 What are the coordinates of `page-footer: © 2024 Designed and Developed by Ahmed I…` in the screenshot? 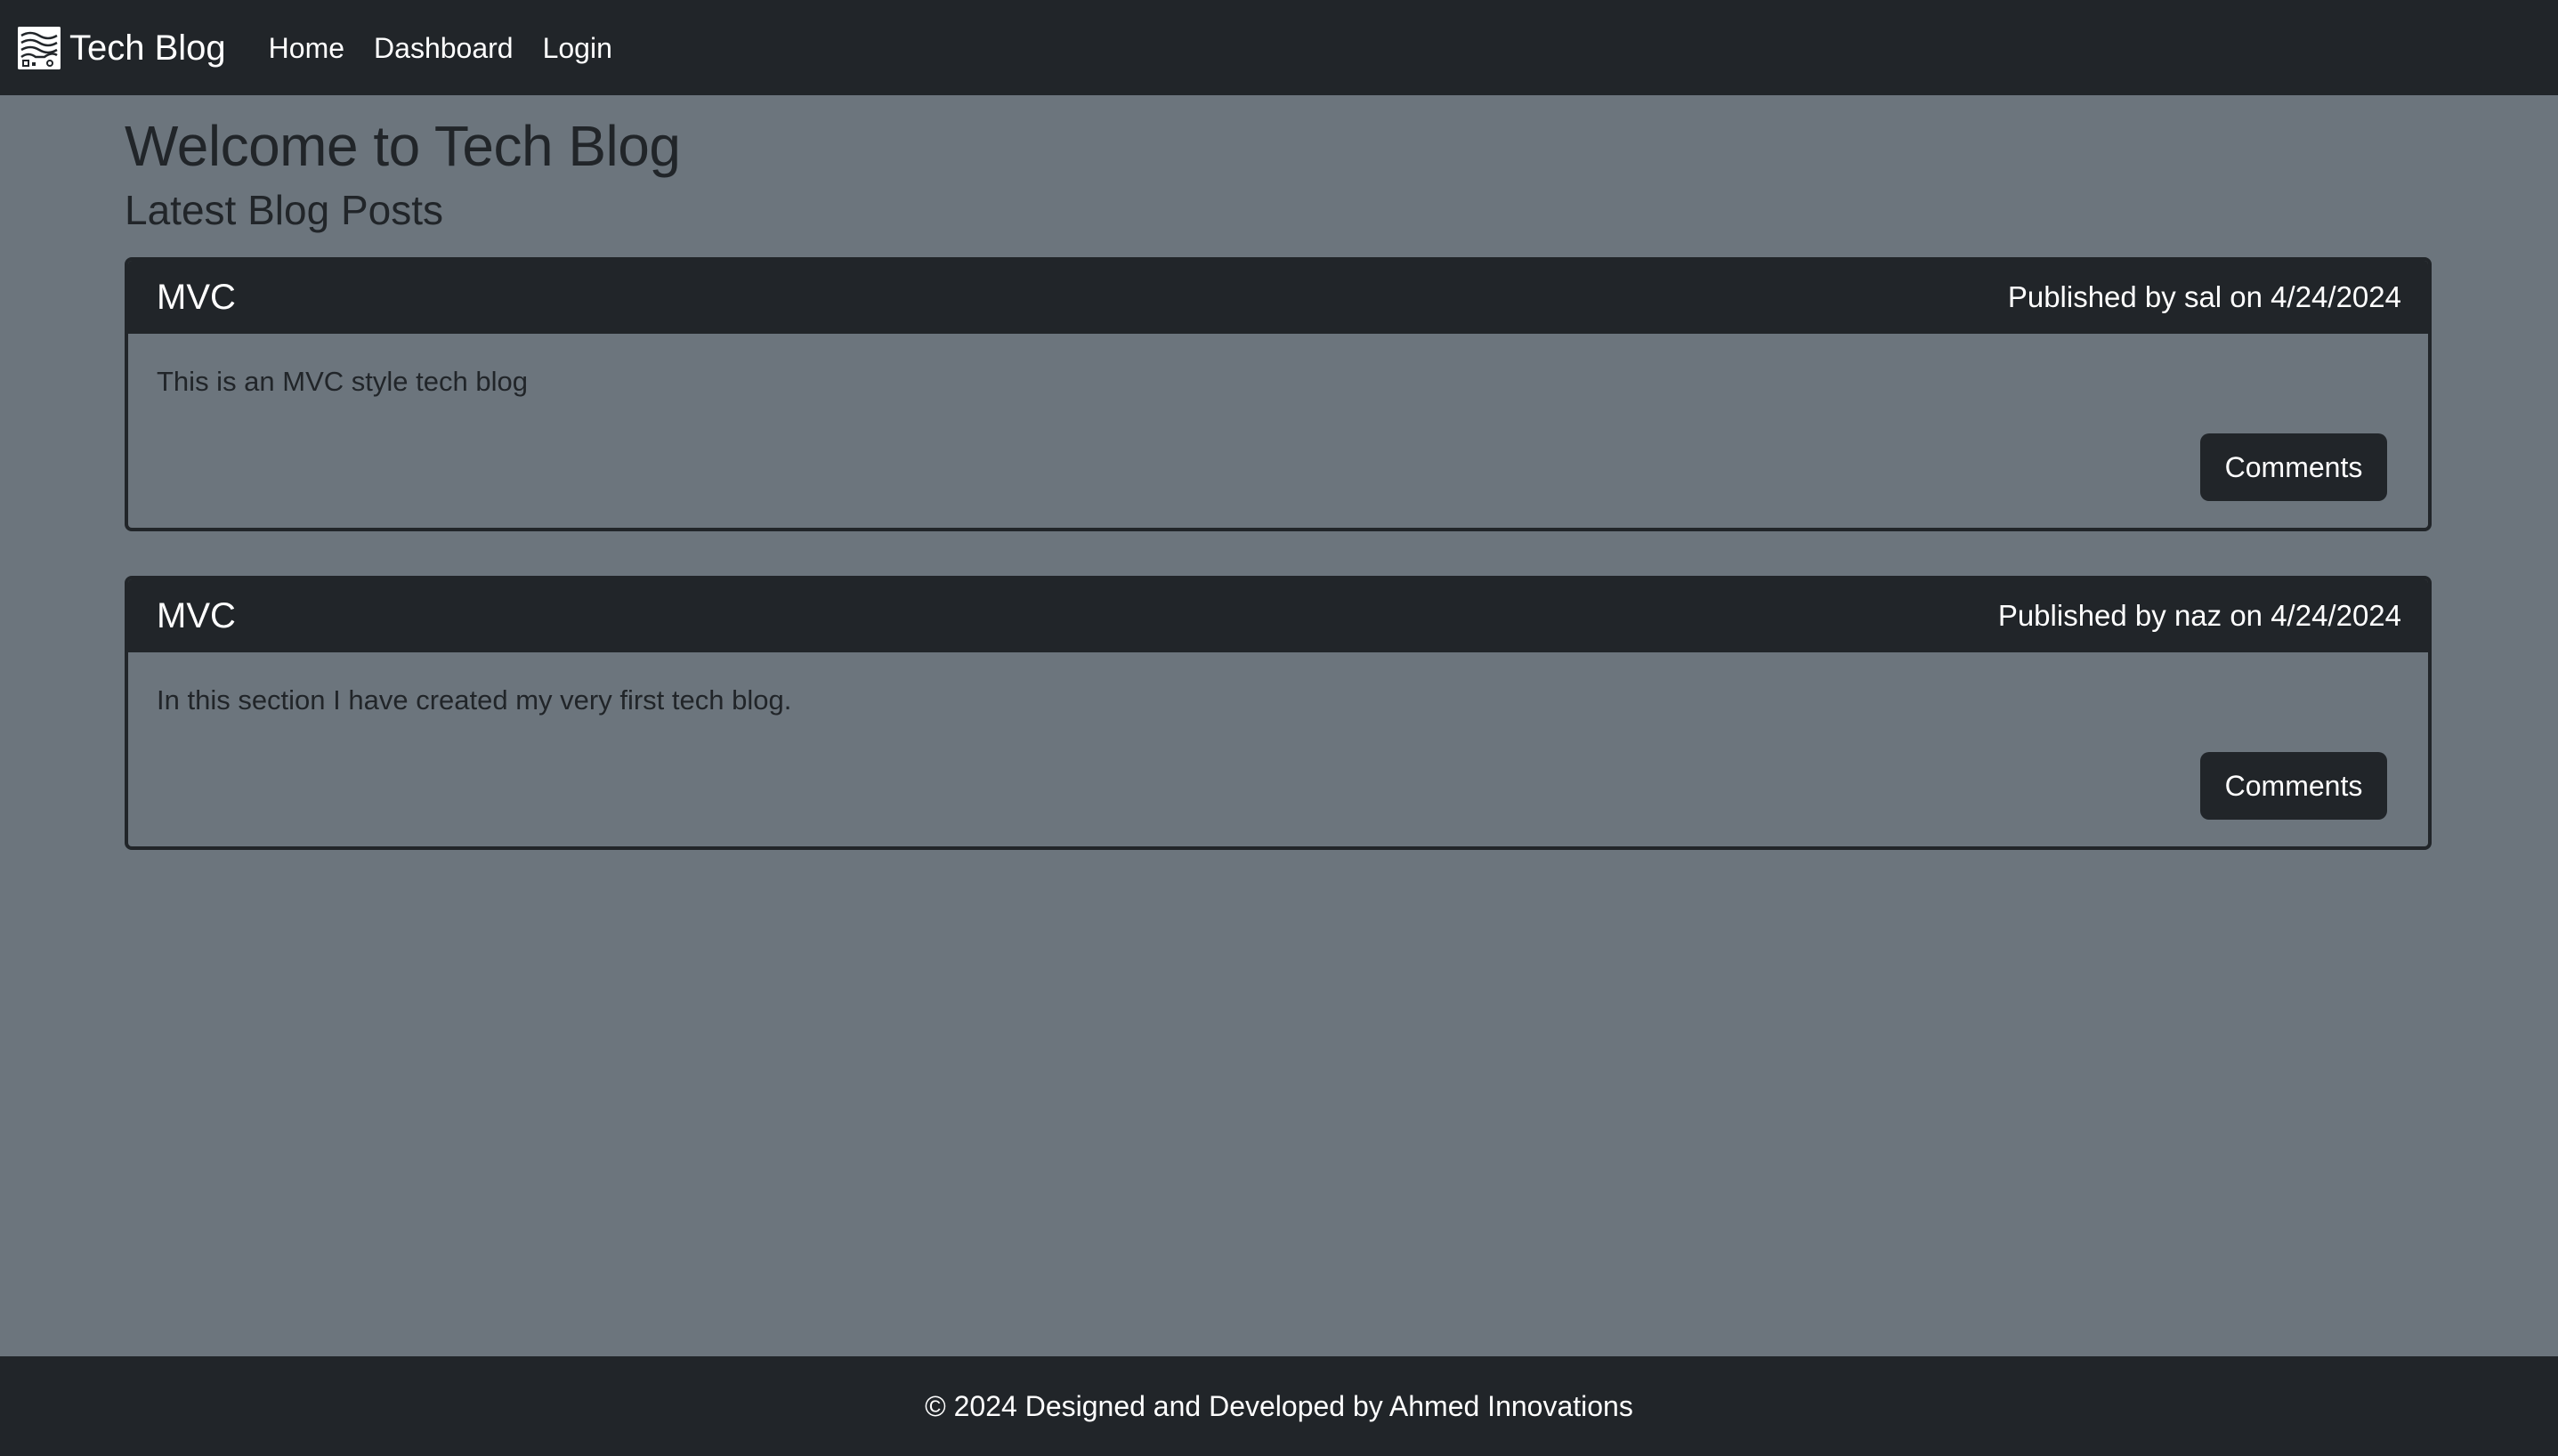 It's located at (1279, 1406).